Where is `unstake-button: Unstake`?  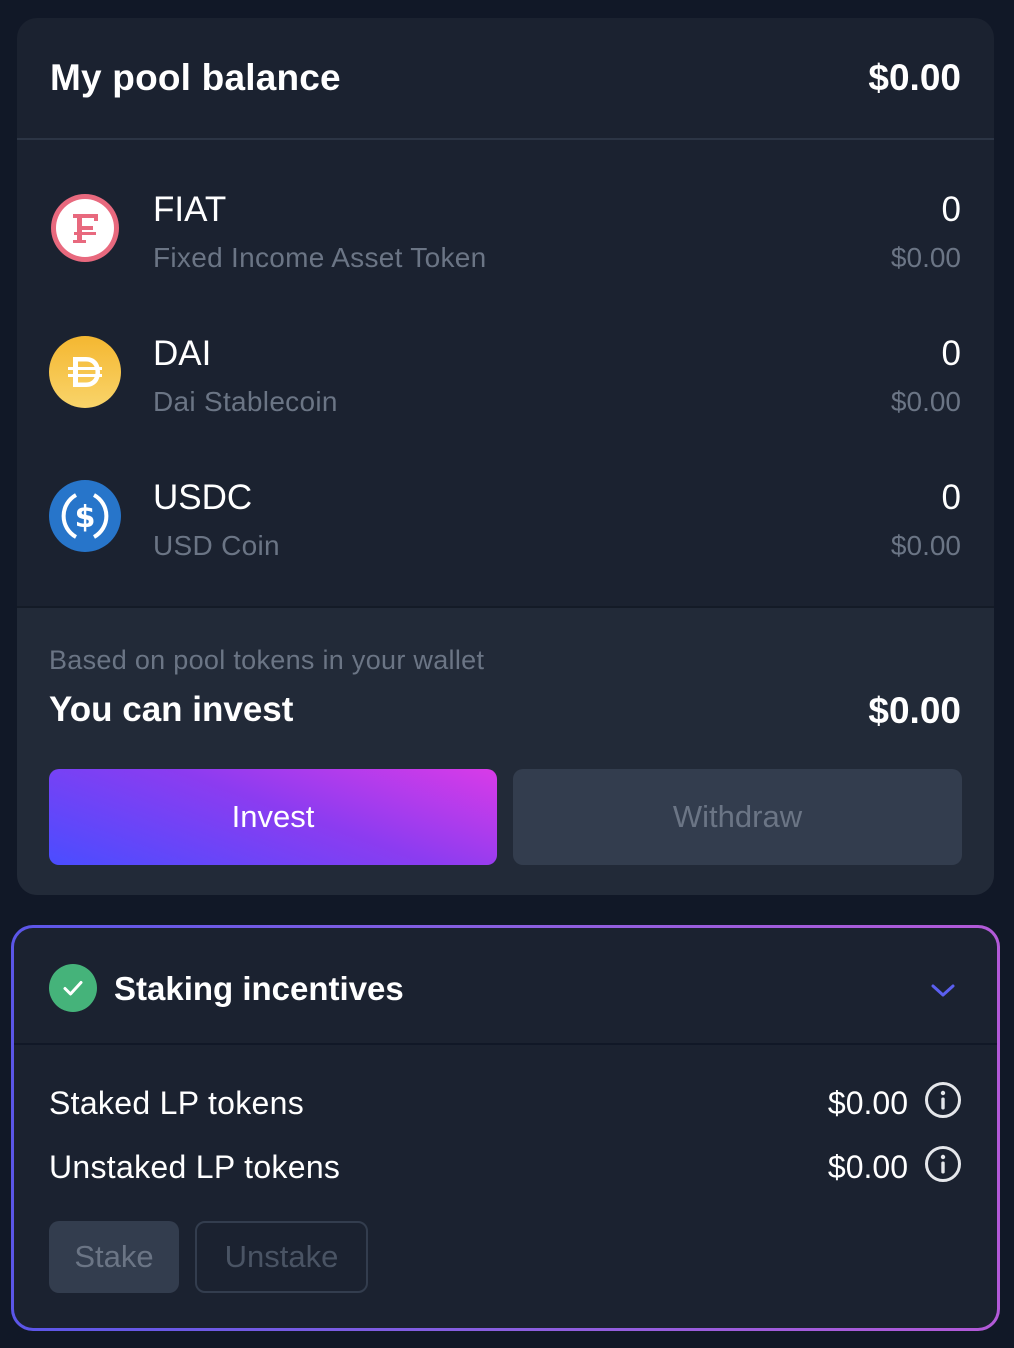
unstake-button: Unstake is located at coordinates (281, 1257).